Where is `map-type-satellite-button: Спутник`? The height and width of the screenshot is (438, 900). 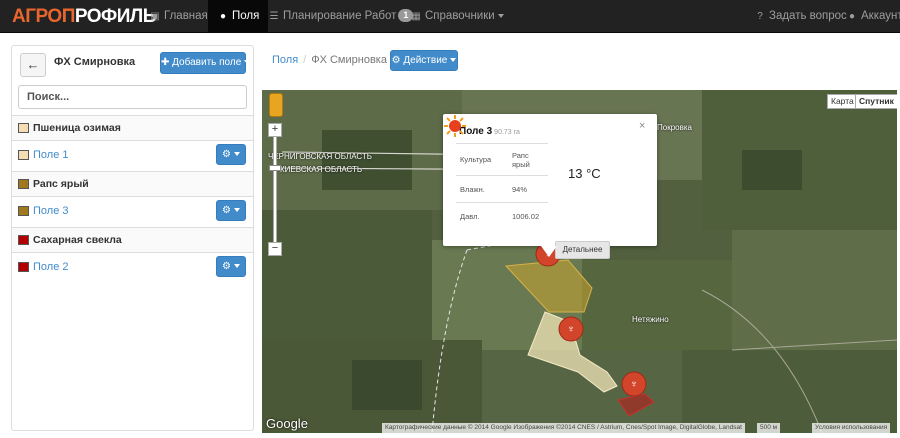 map-type-satellite-button: Спутник is located at coordinates (876, 101).